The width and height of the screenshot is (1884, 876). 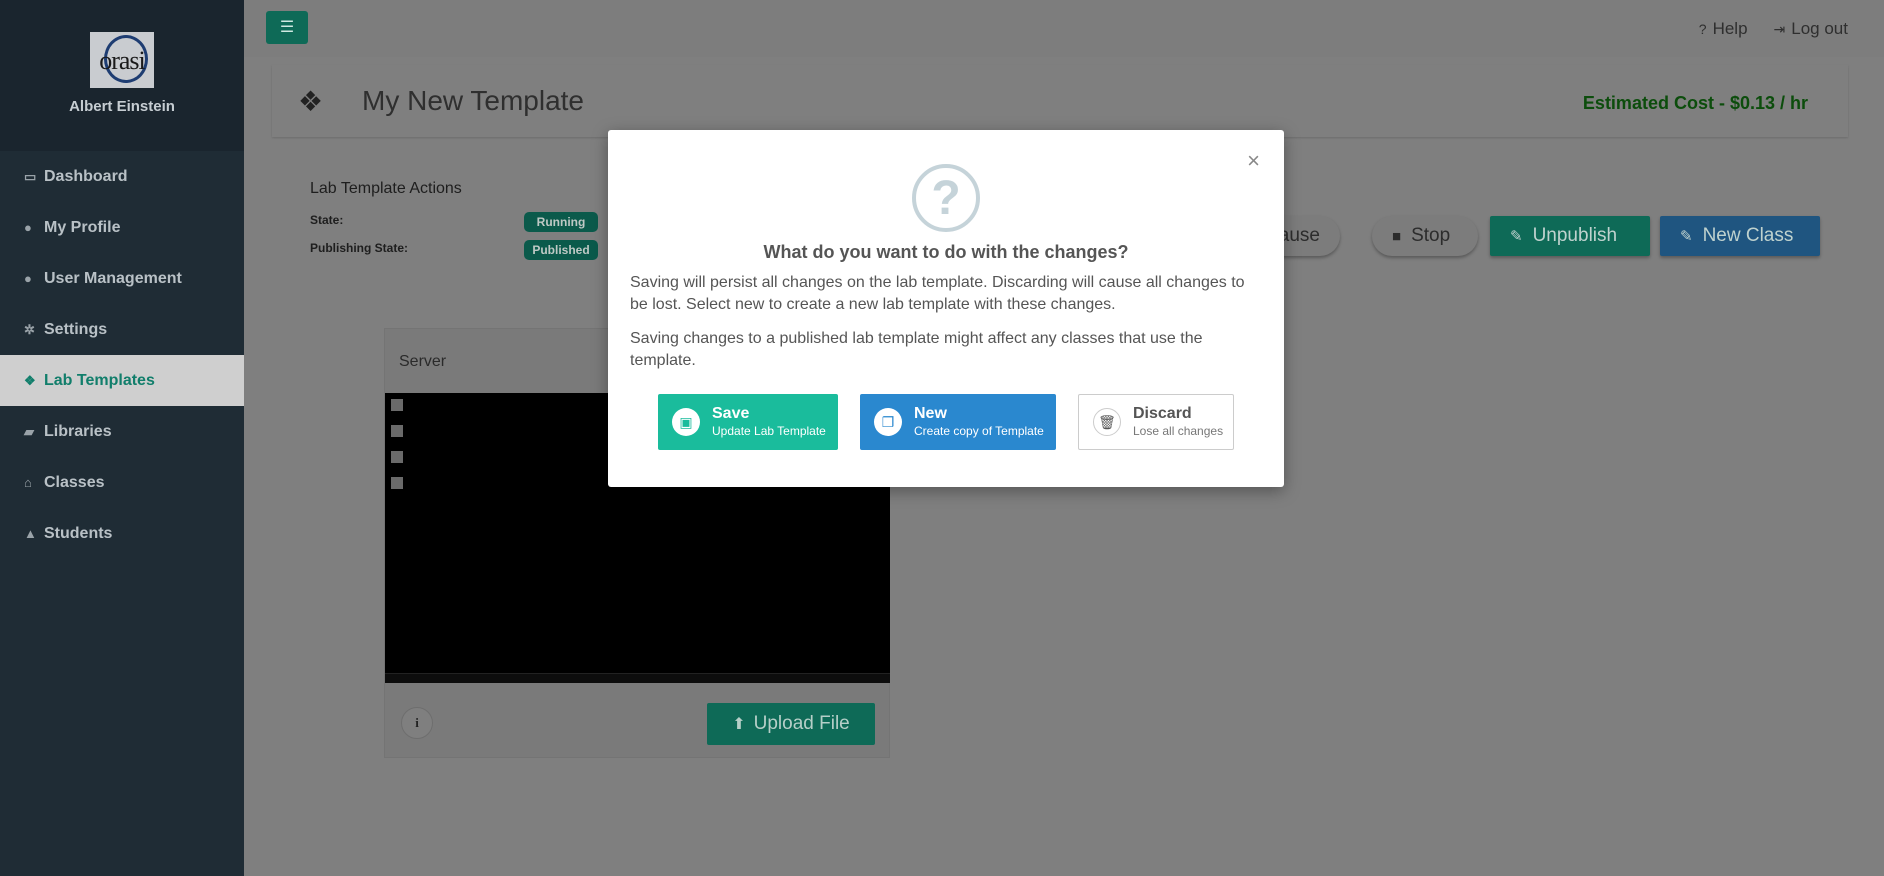 I want to click on top-links: ? Help ⇥ Log out, so click(x=1773, y=29).